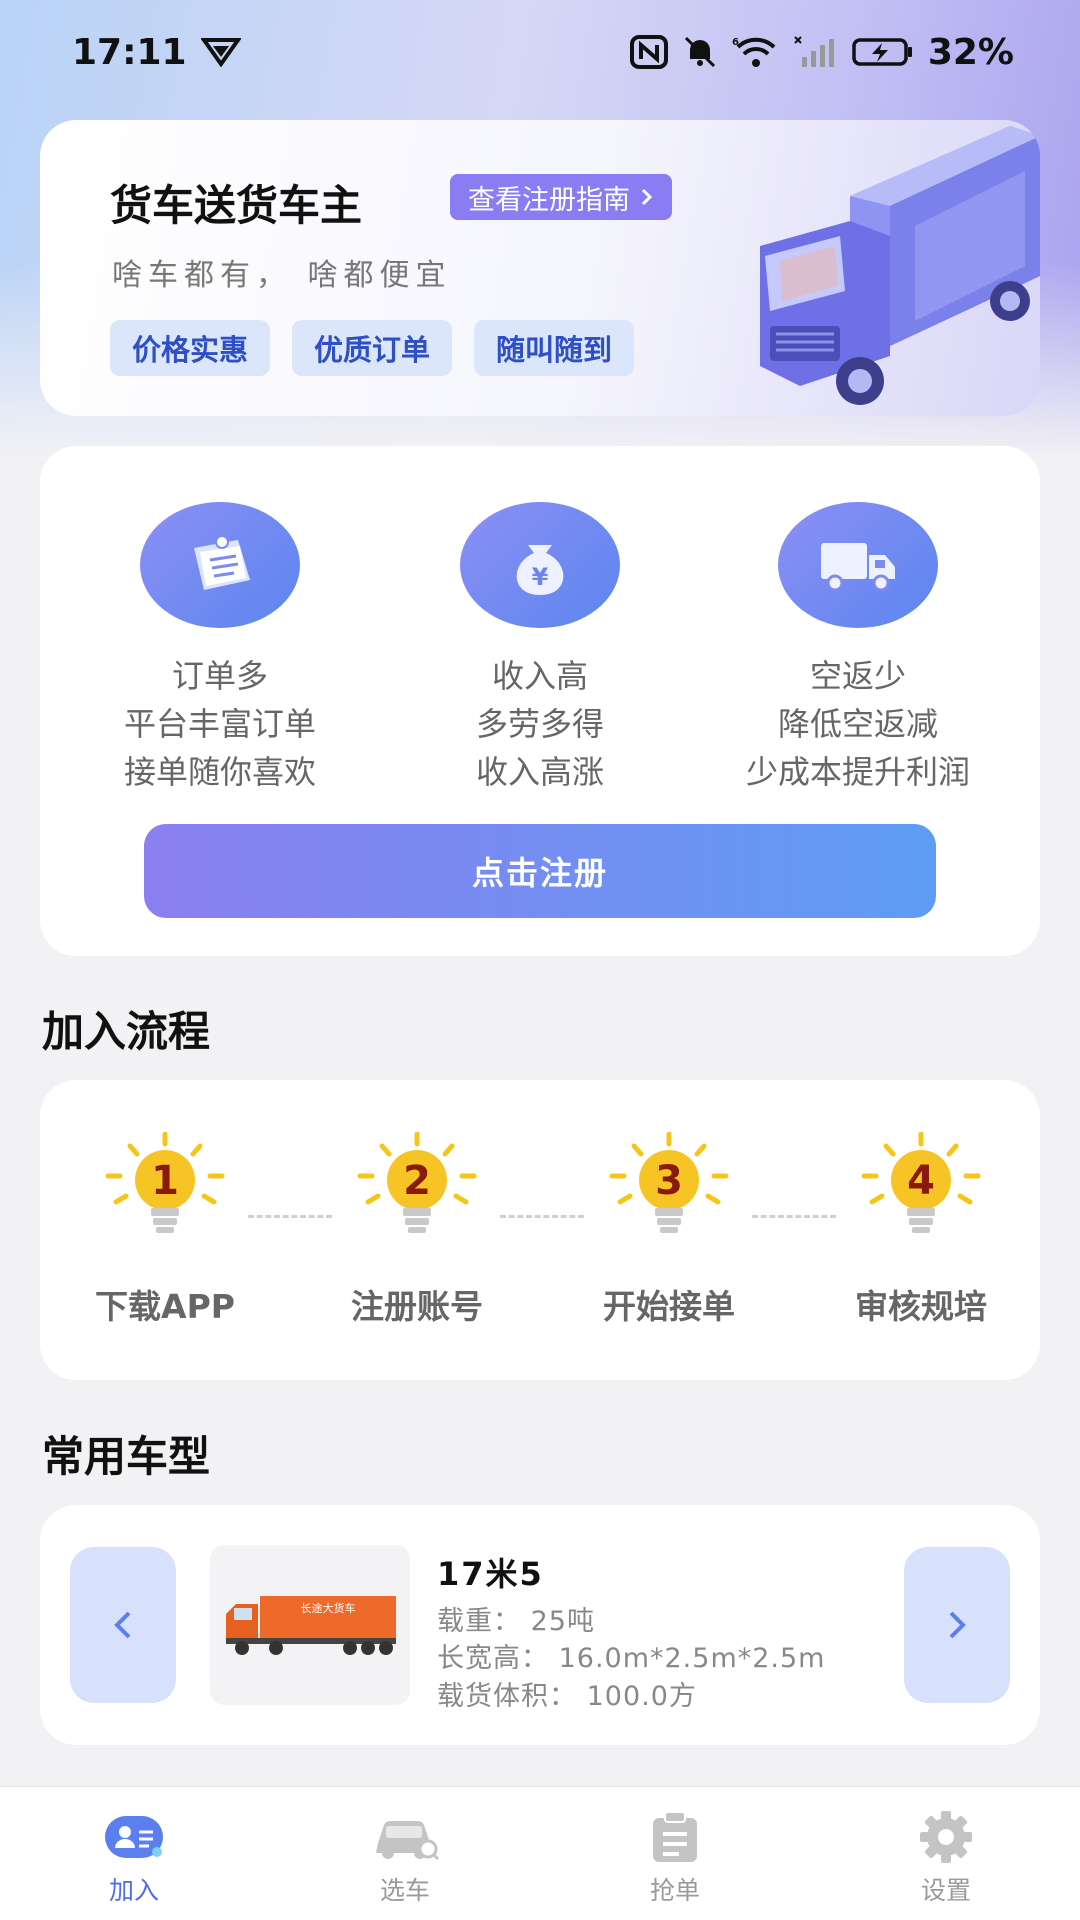 The width and height of the screenshot is (1080, 1920). I want to click on hero-subtitle: 啥车都有， 啥都便宜, so click(282, 275).